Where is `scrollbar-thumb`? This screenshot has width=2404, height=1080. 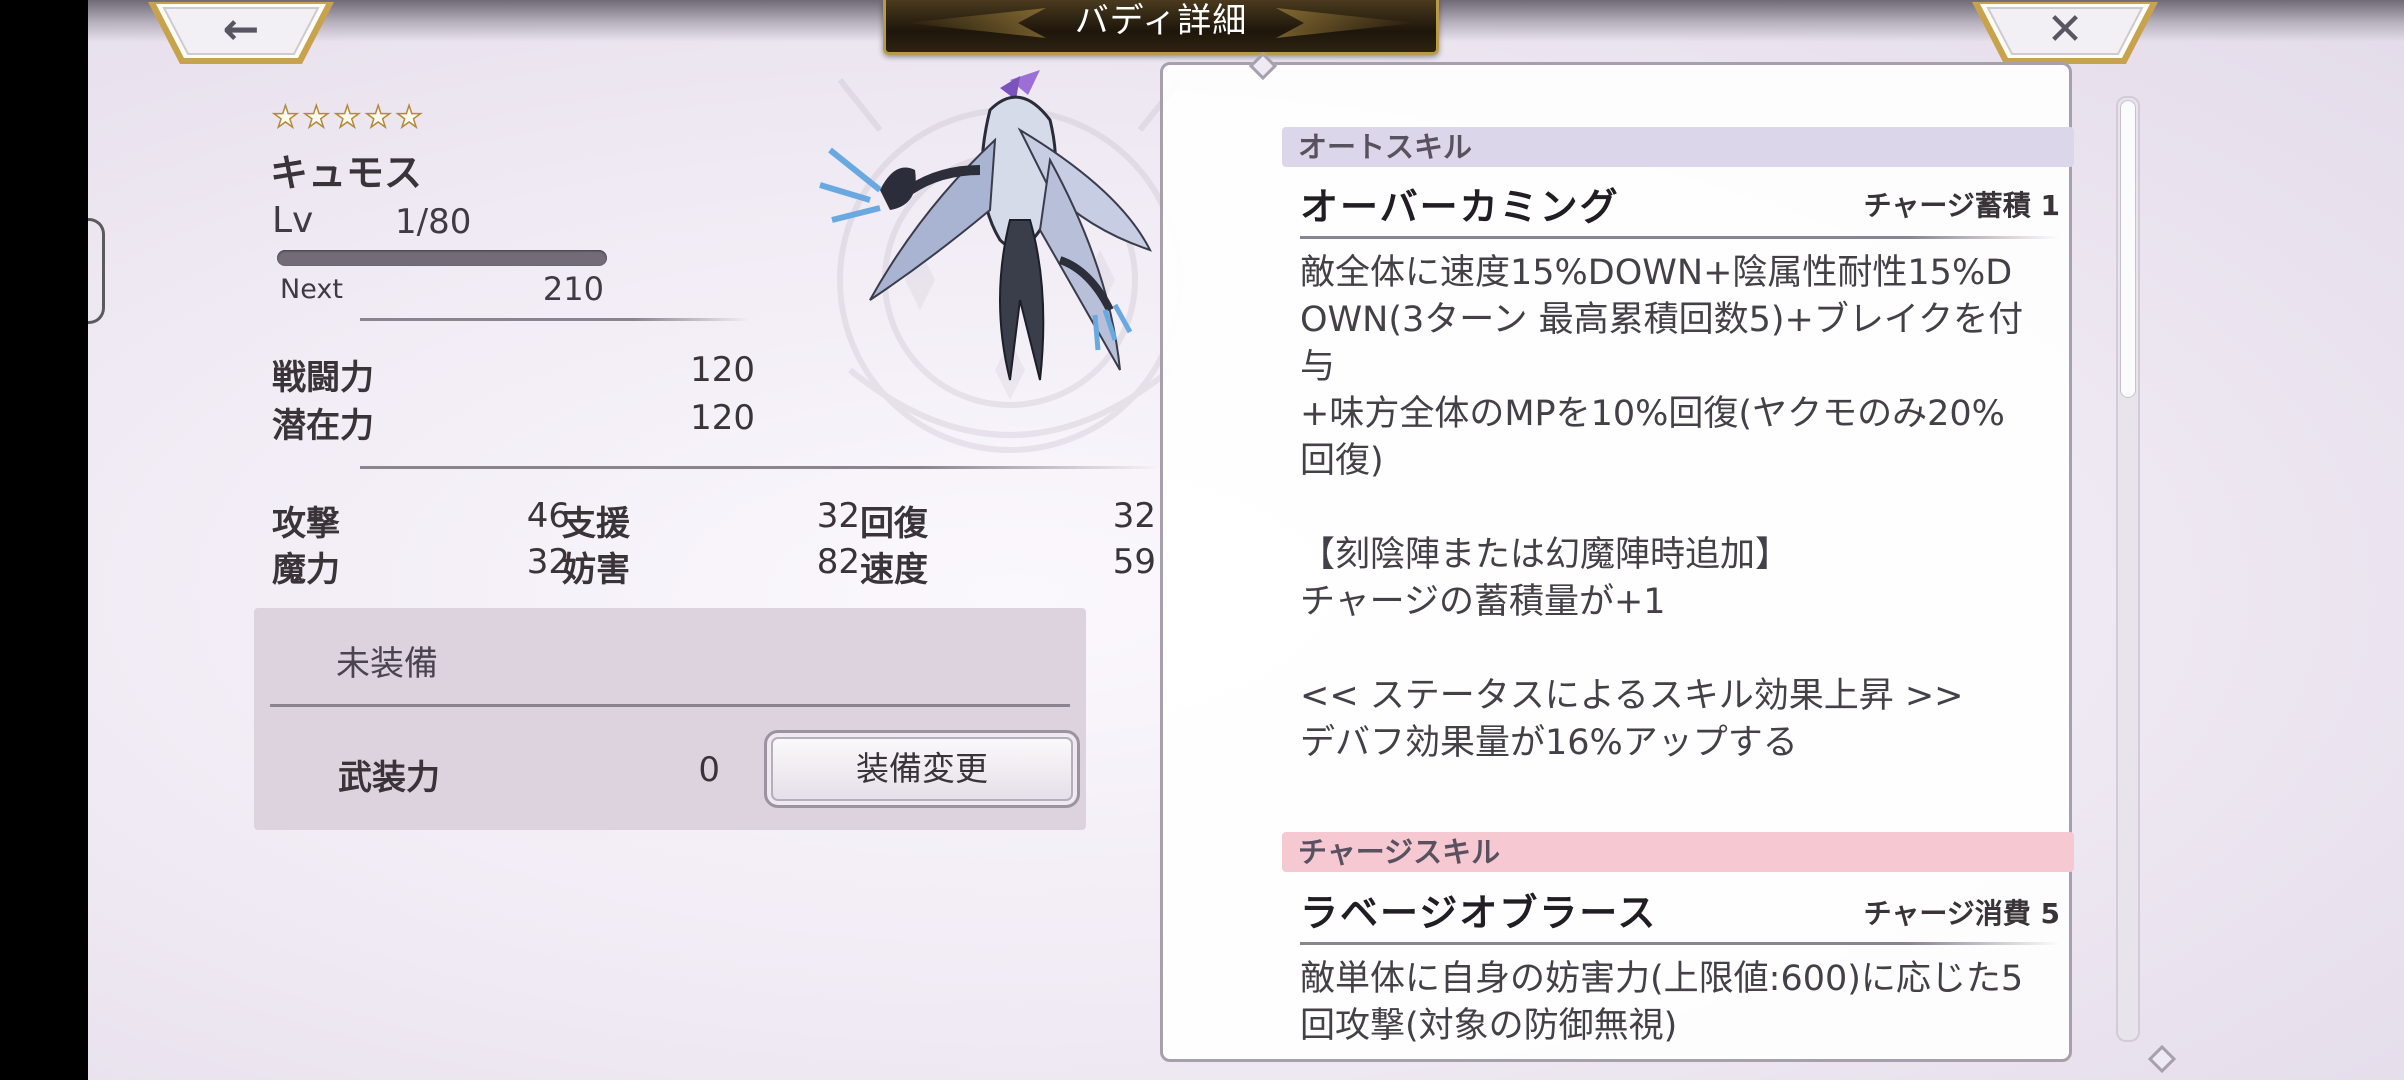 scrollbar-thumb is located at coordinates (2128, 249).